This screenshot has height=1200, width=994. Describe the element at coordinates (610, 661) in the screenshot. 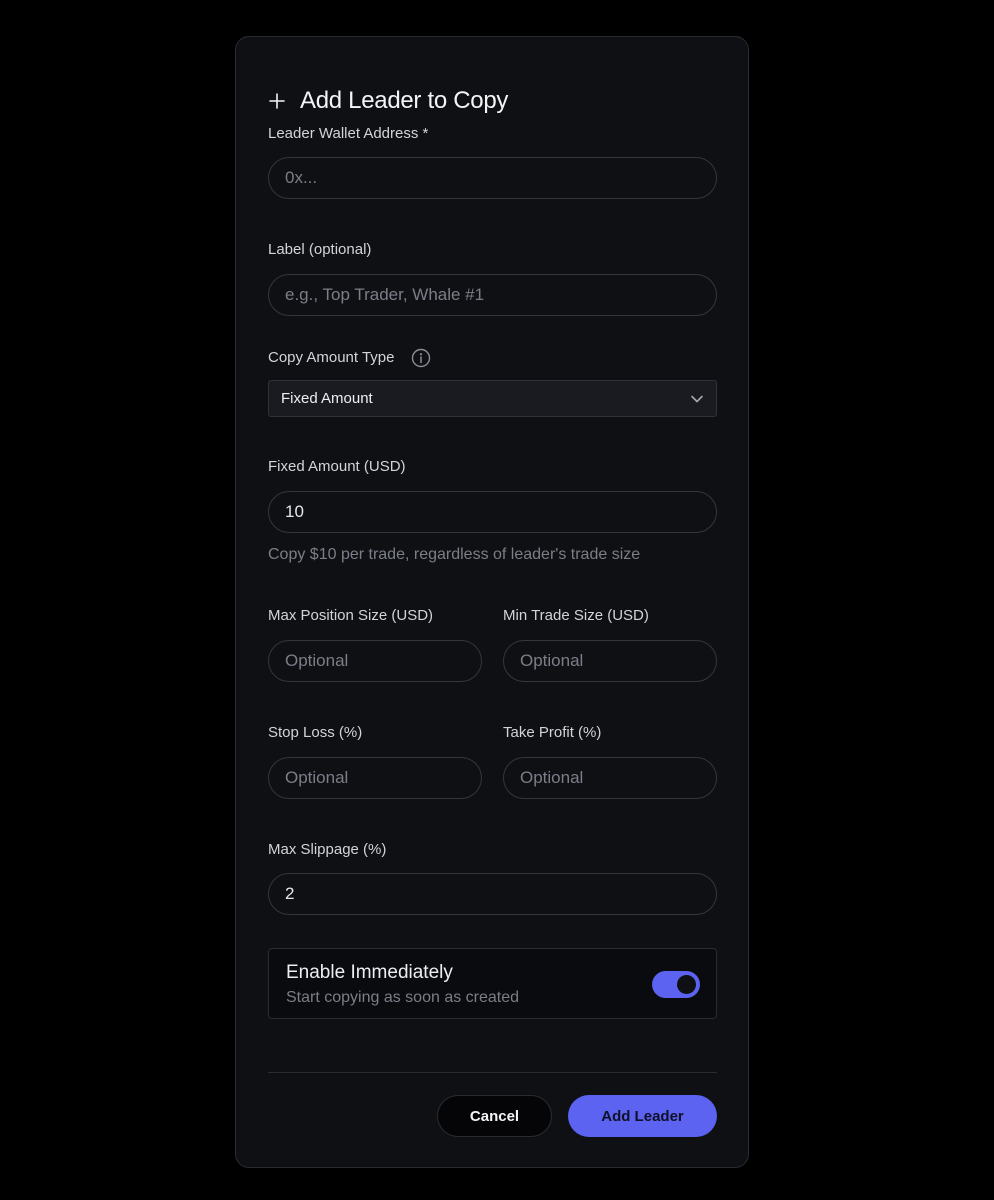

I see `min-trade-input` at that location.